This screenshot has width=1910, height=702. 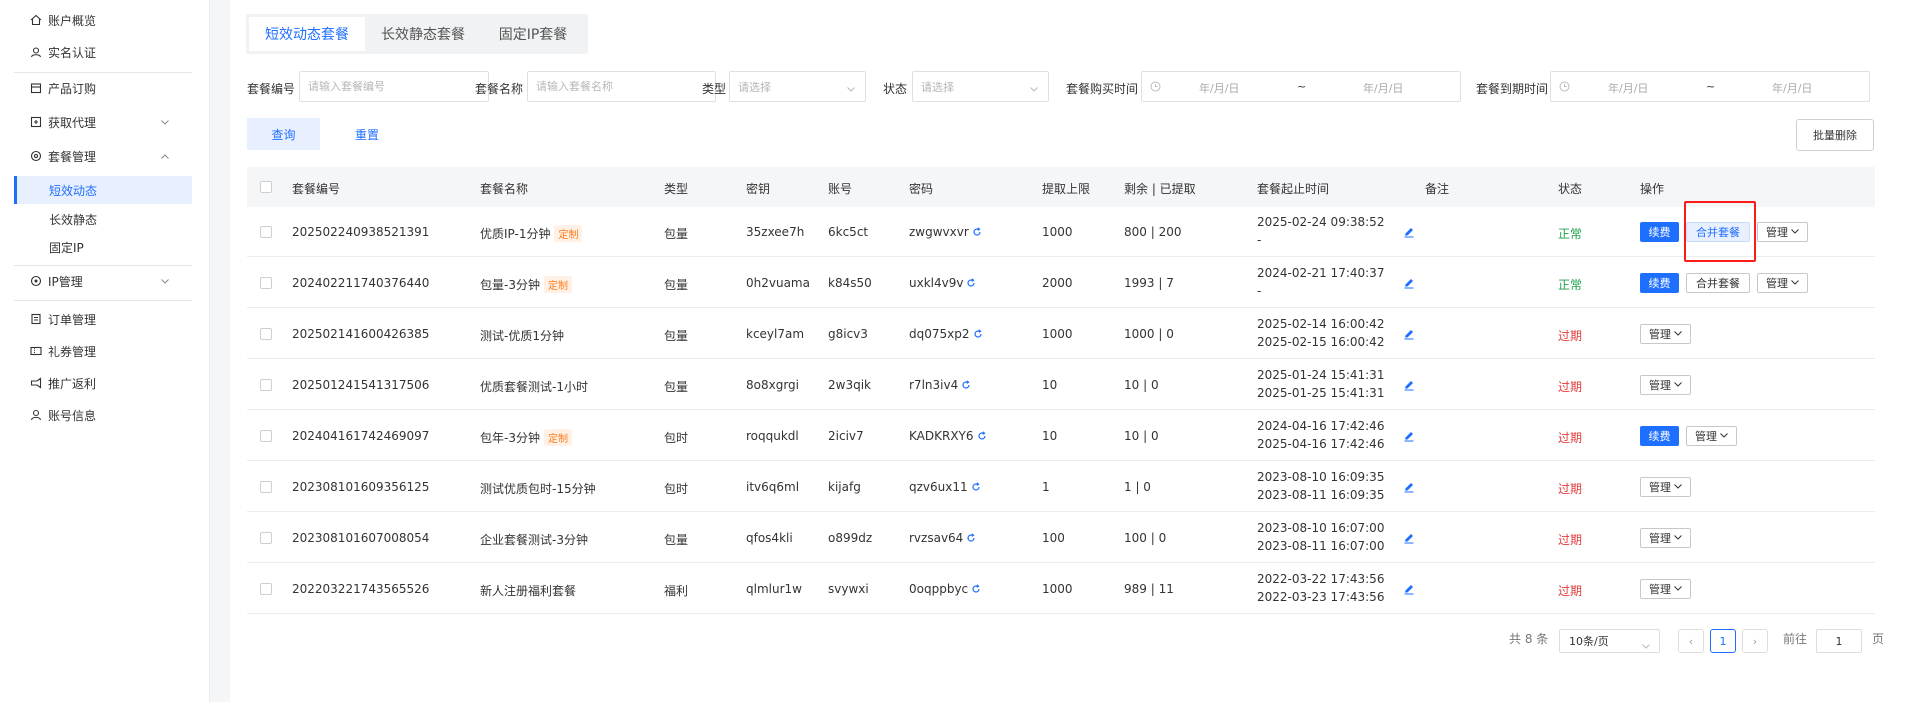 What do you see at coordinates (533, 34) in the screenshot?
I see `tab-fixed-ip: 固定IP套餐` at bounding box center [533, 34].